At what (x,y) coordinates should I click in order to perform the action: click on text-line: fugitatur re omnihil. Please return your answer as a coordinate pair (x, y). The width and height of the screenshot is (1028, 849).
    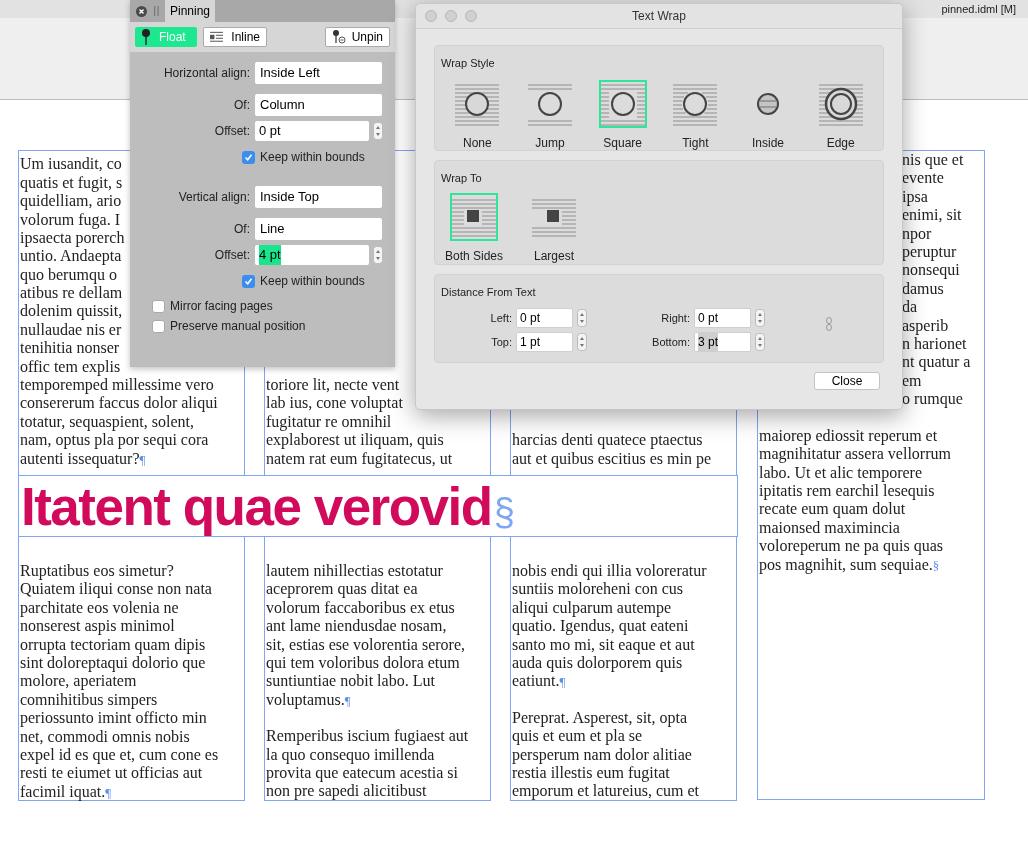
    Looking at the image, I should click on (329, 422).